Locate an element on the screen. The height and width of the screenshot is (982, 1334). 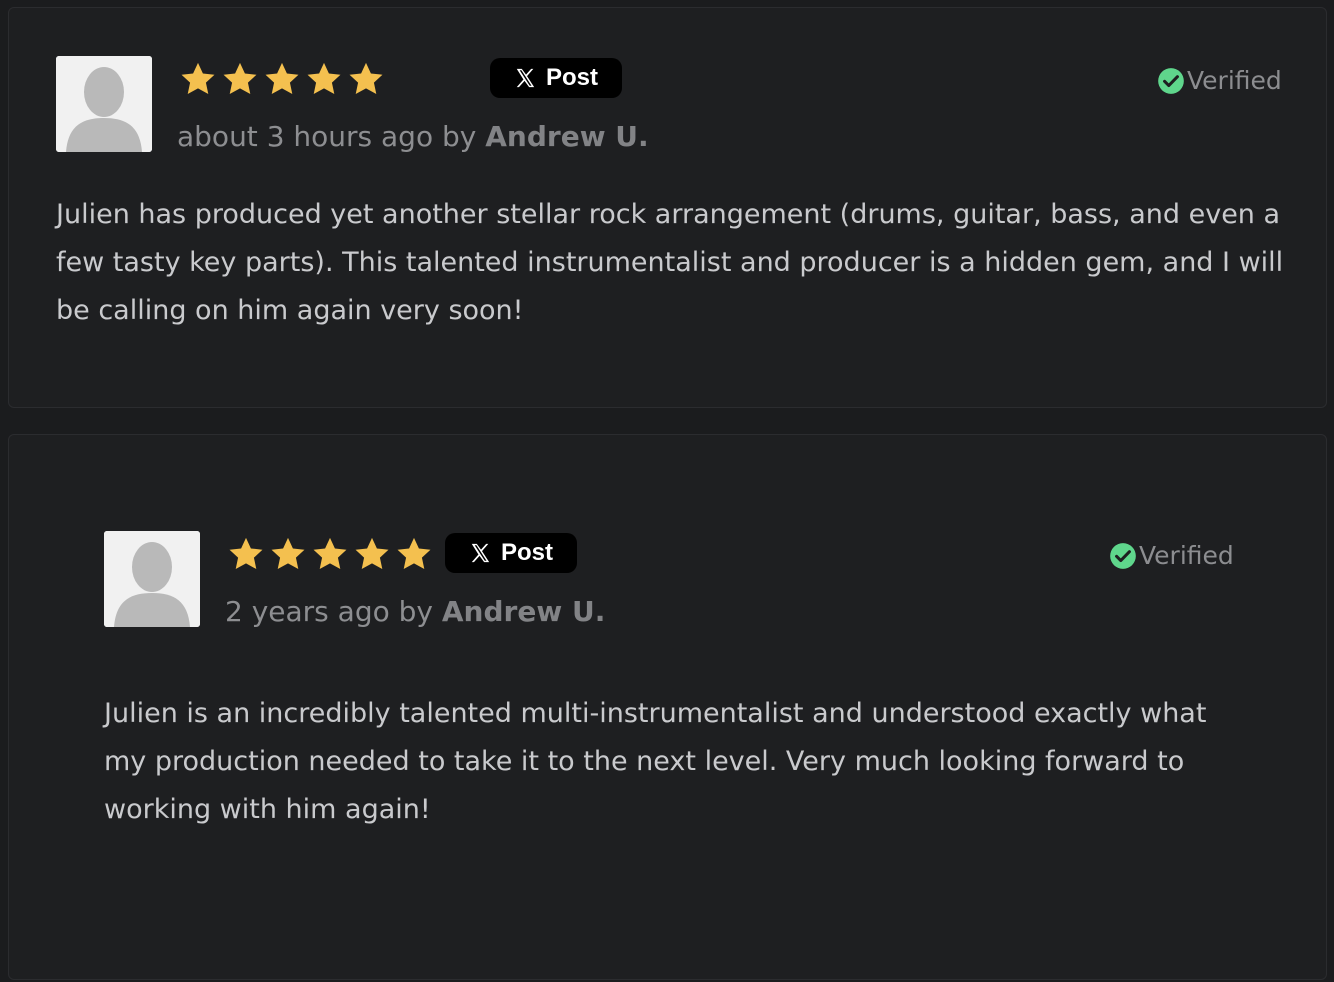
review-meta: 2 years ago by Andrew U. is located at coordinates (415, 611).